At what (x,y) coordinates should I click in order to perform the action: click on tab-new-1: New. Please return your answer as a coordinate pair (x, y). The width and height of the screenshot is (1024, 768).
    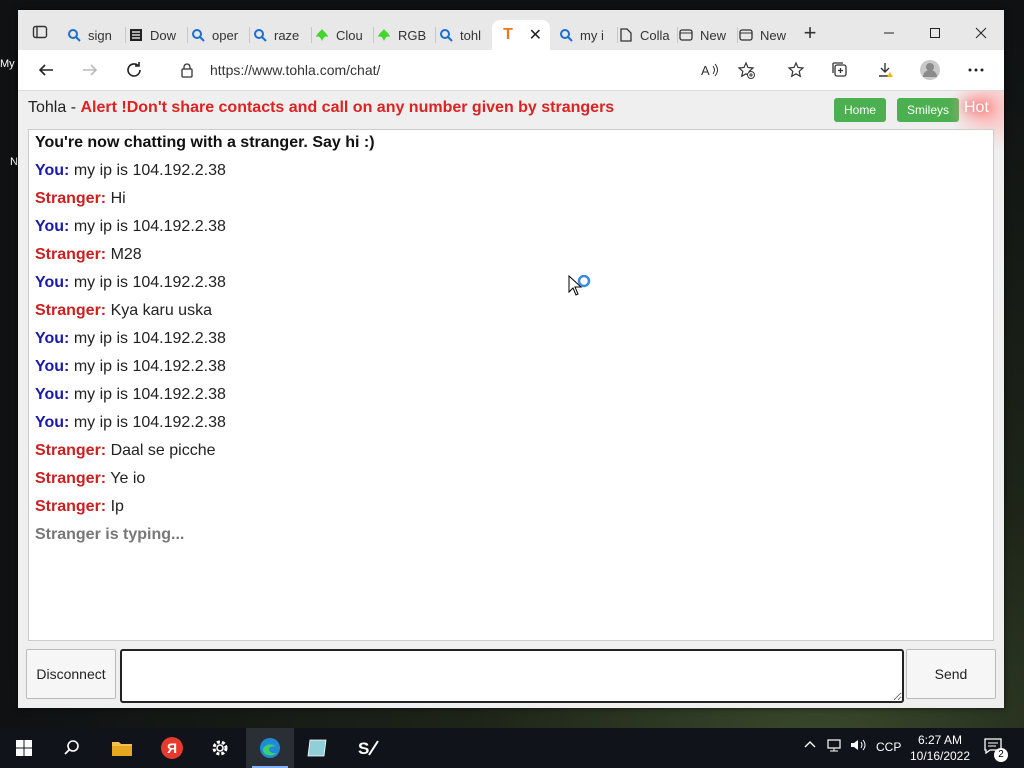
    Looking at the image, I should click on (708, 35).